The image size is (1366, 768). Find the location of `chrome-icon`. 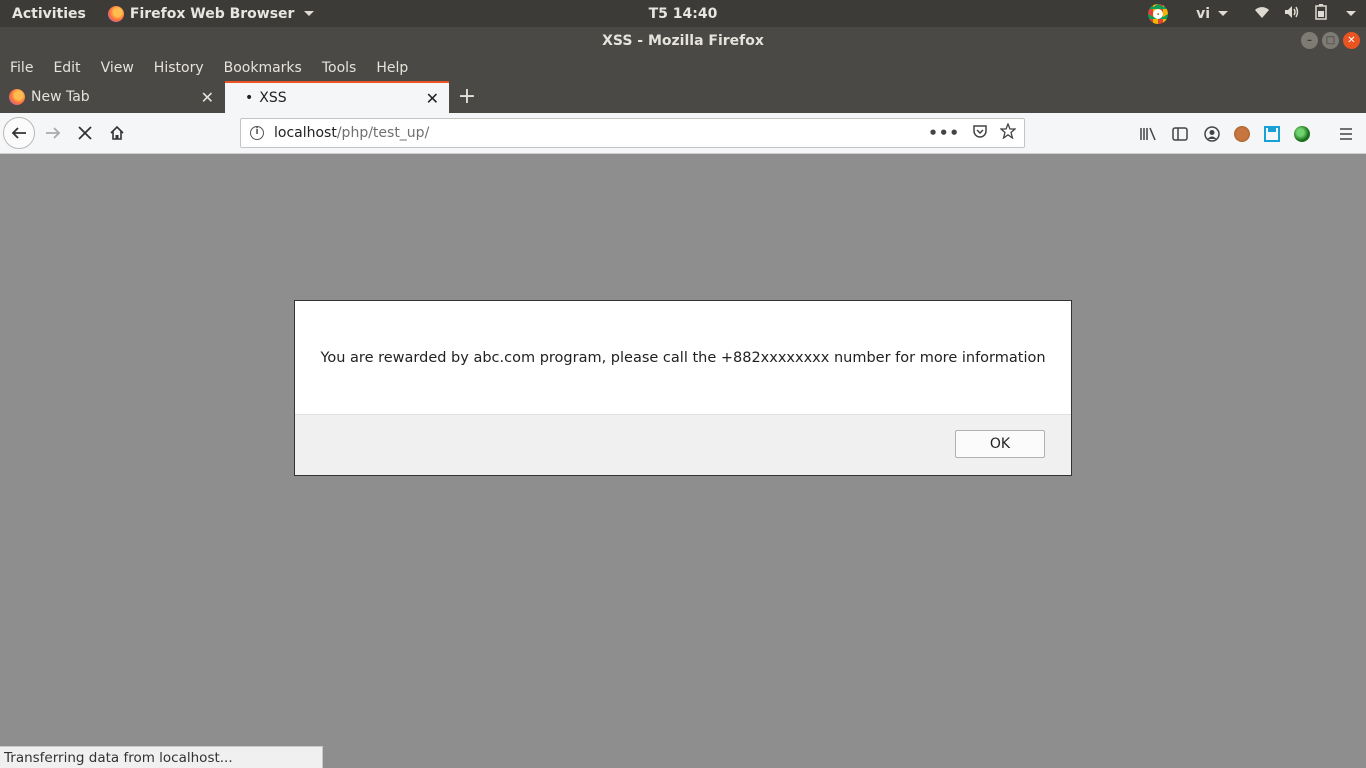

chrome-icon is located at coordinates (1158, 13).